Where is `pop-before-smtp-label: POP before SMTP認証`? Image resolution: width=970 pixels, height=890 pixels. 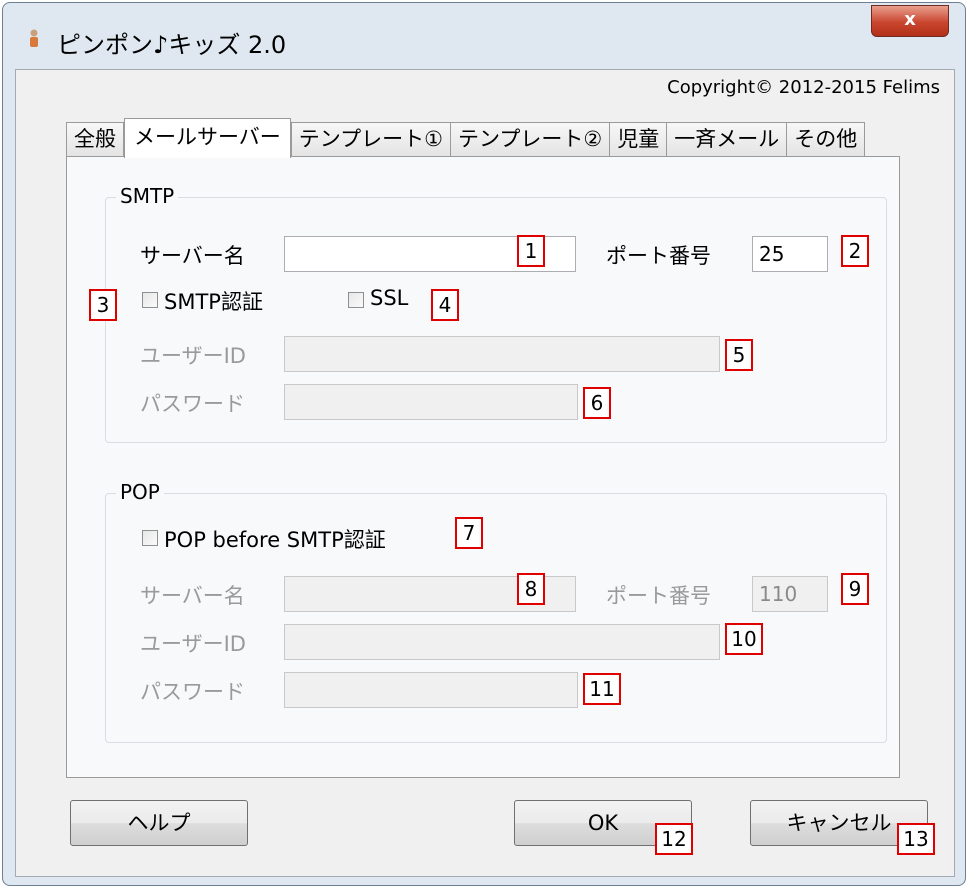 pop-before-smtp-label: POP before SMTP認証 is located at coordinates (275, 539).